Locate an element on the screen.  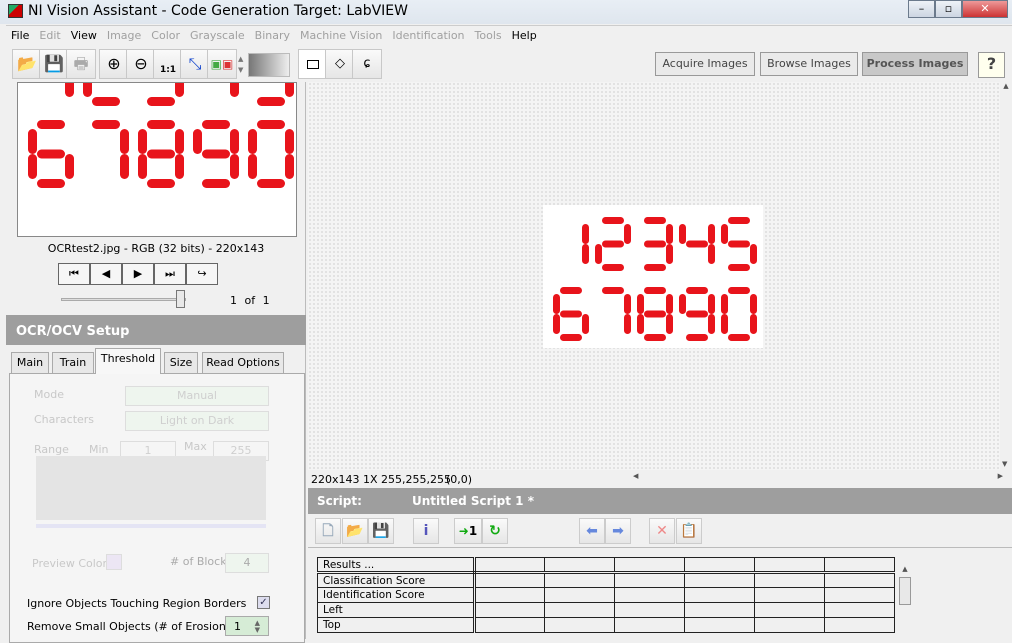
menu-identification: Identification is located at coordinates (428, 35).